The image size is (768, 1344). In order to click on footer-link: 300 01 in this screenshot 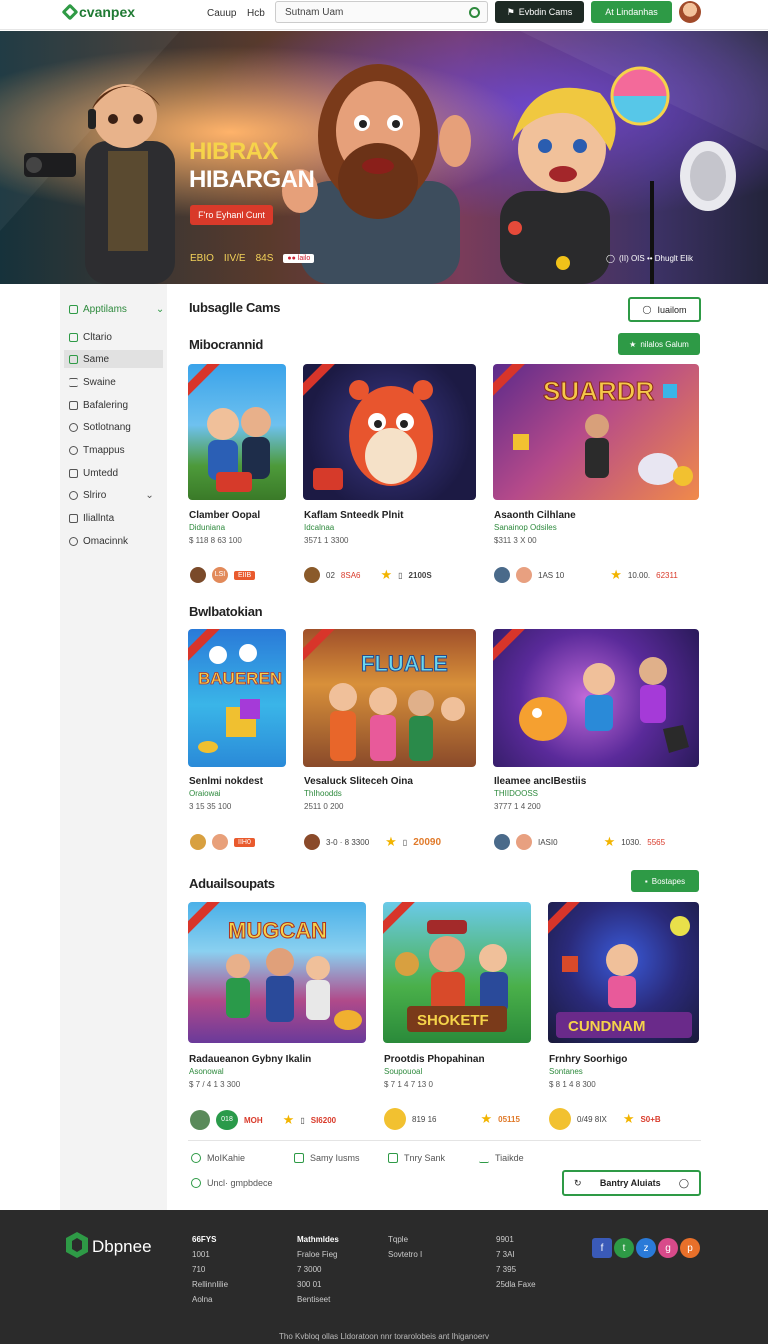, I will do `click(309, 1284)`.